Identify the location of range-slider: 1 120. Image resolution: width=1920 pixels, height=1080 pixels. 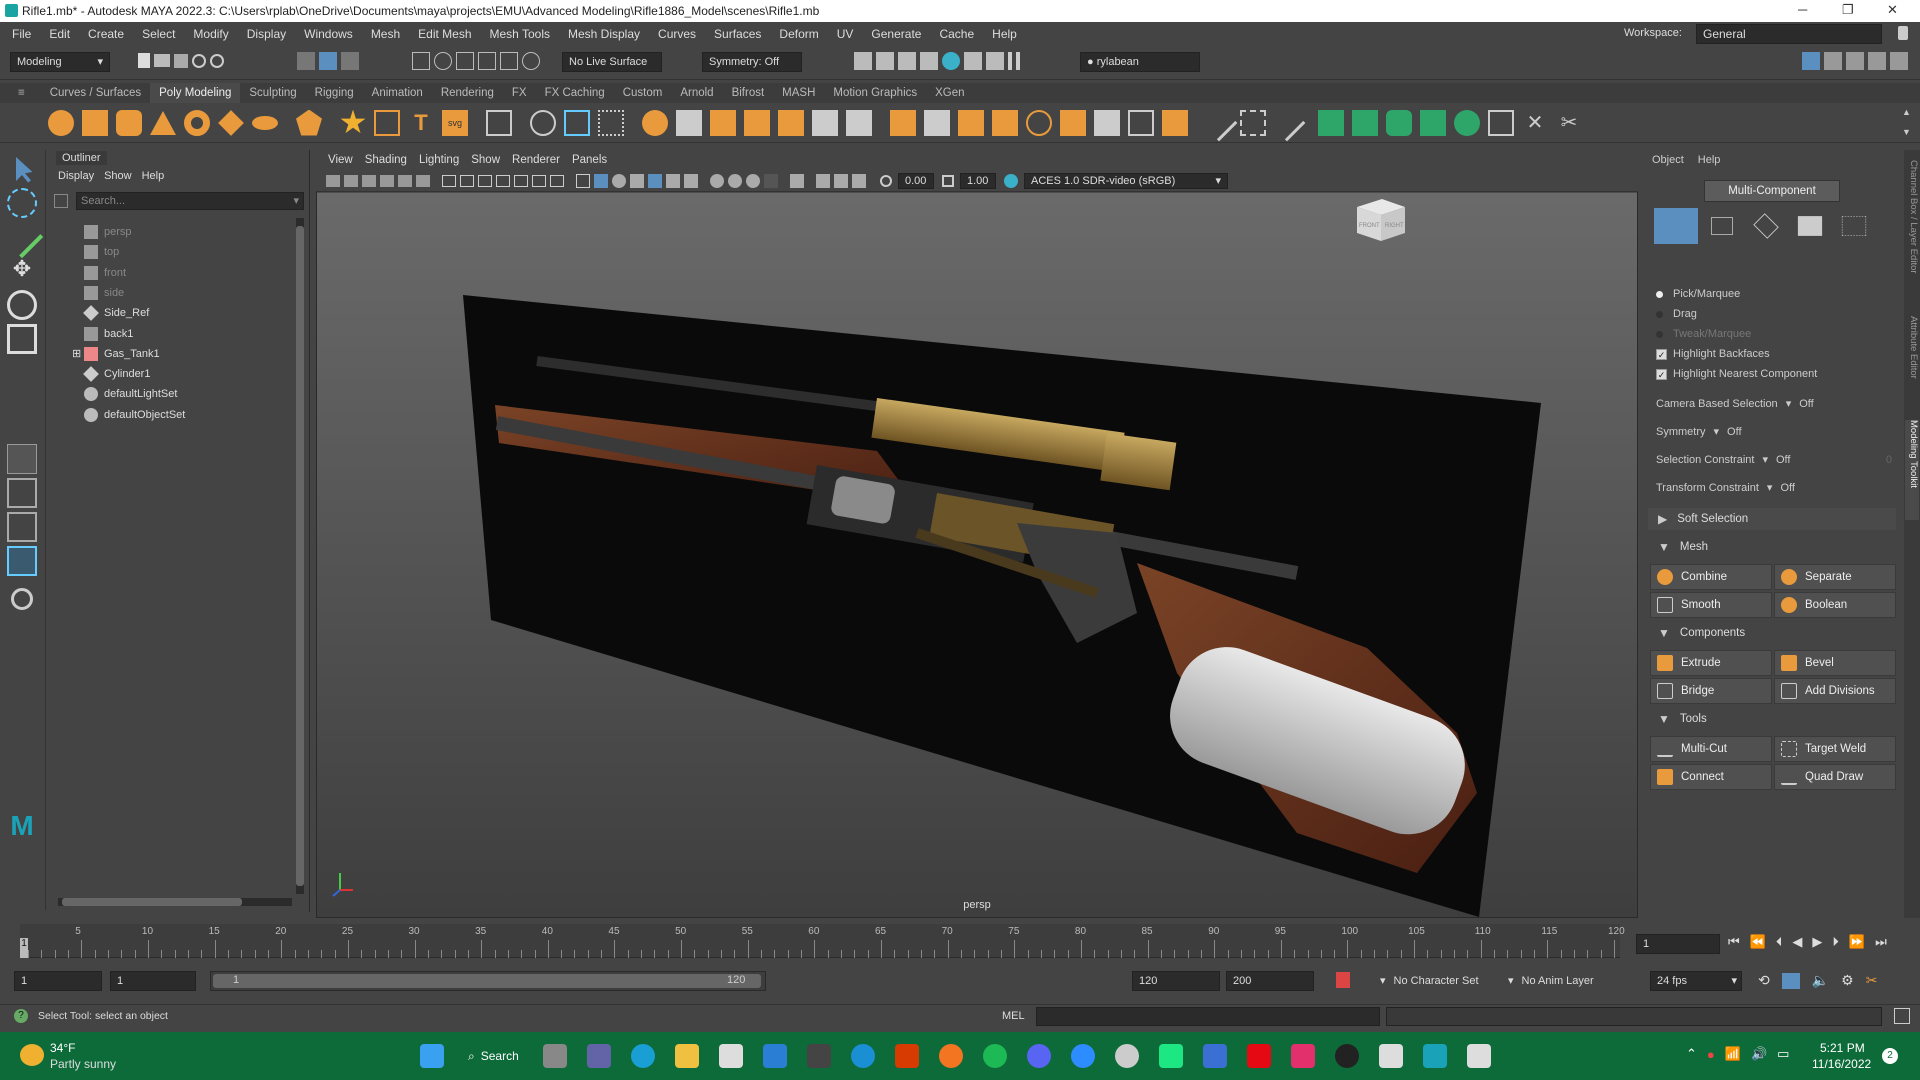
(488, 981).